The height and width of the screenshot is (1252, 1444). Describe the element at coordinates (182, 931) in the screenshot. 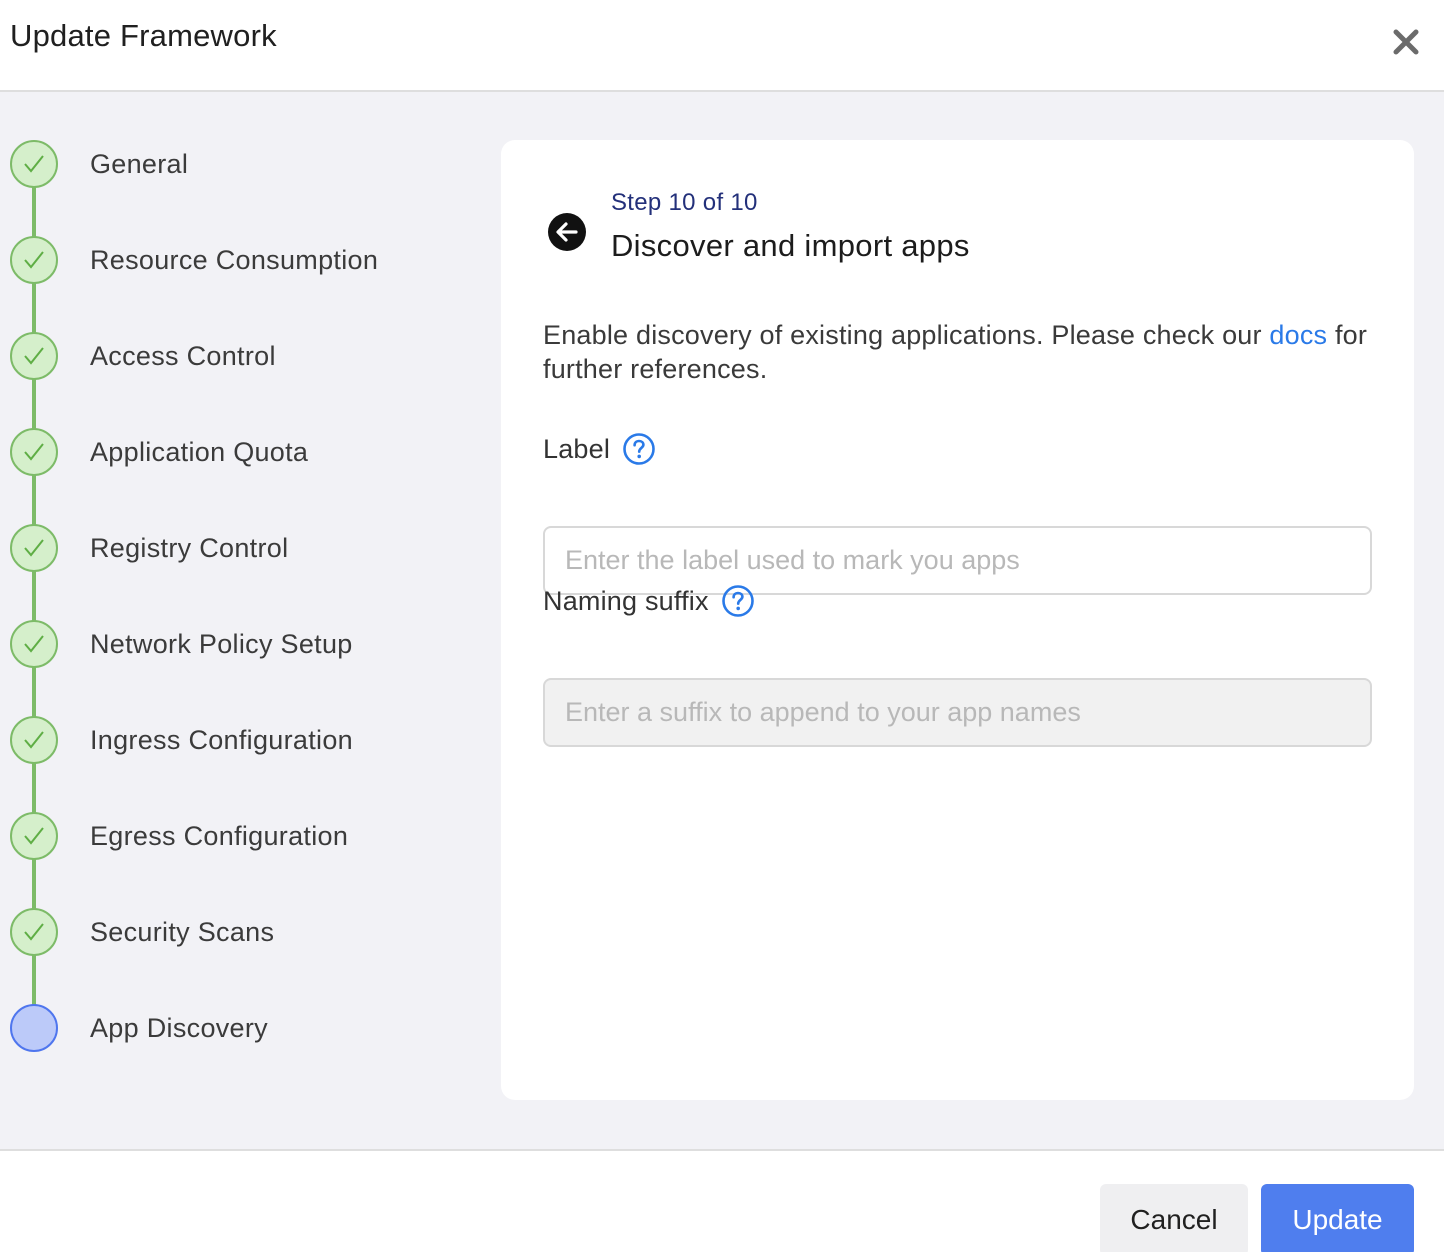

I see `step-label: Security Scans` at that location.